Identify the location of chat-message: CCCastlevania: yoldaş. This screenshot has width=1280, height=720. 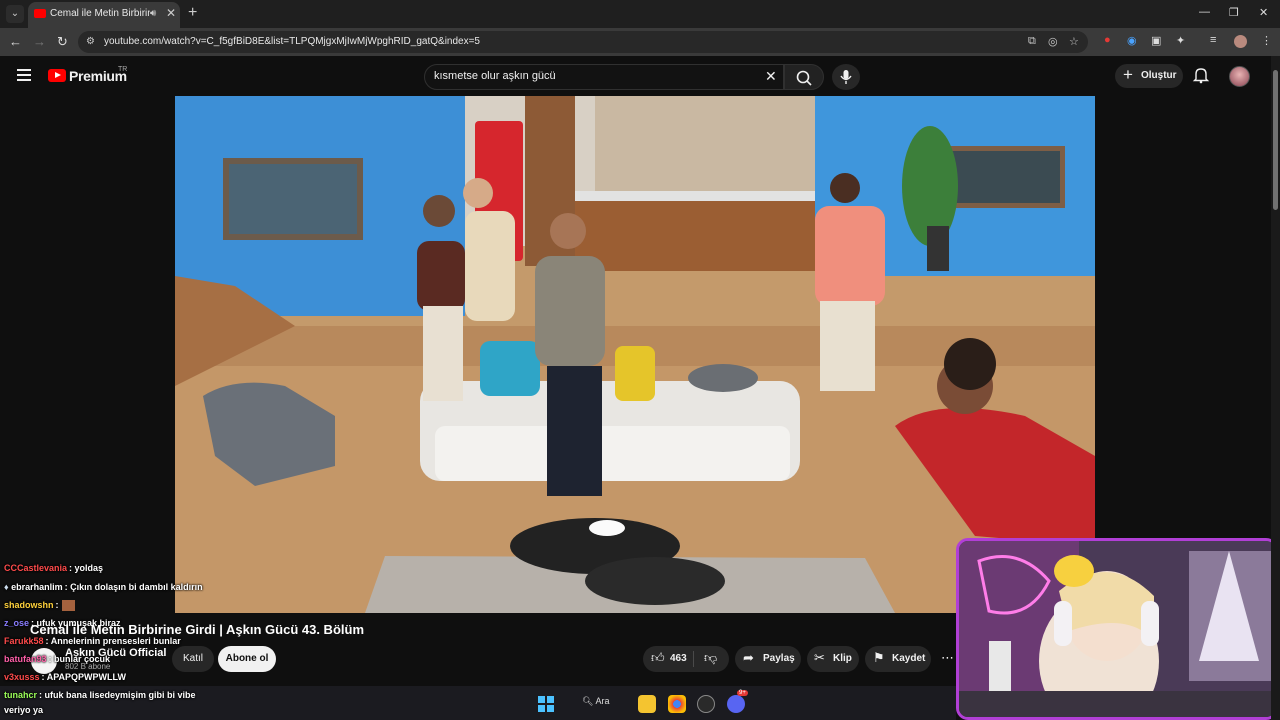
(53, 568).